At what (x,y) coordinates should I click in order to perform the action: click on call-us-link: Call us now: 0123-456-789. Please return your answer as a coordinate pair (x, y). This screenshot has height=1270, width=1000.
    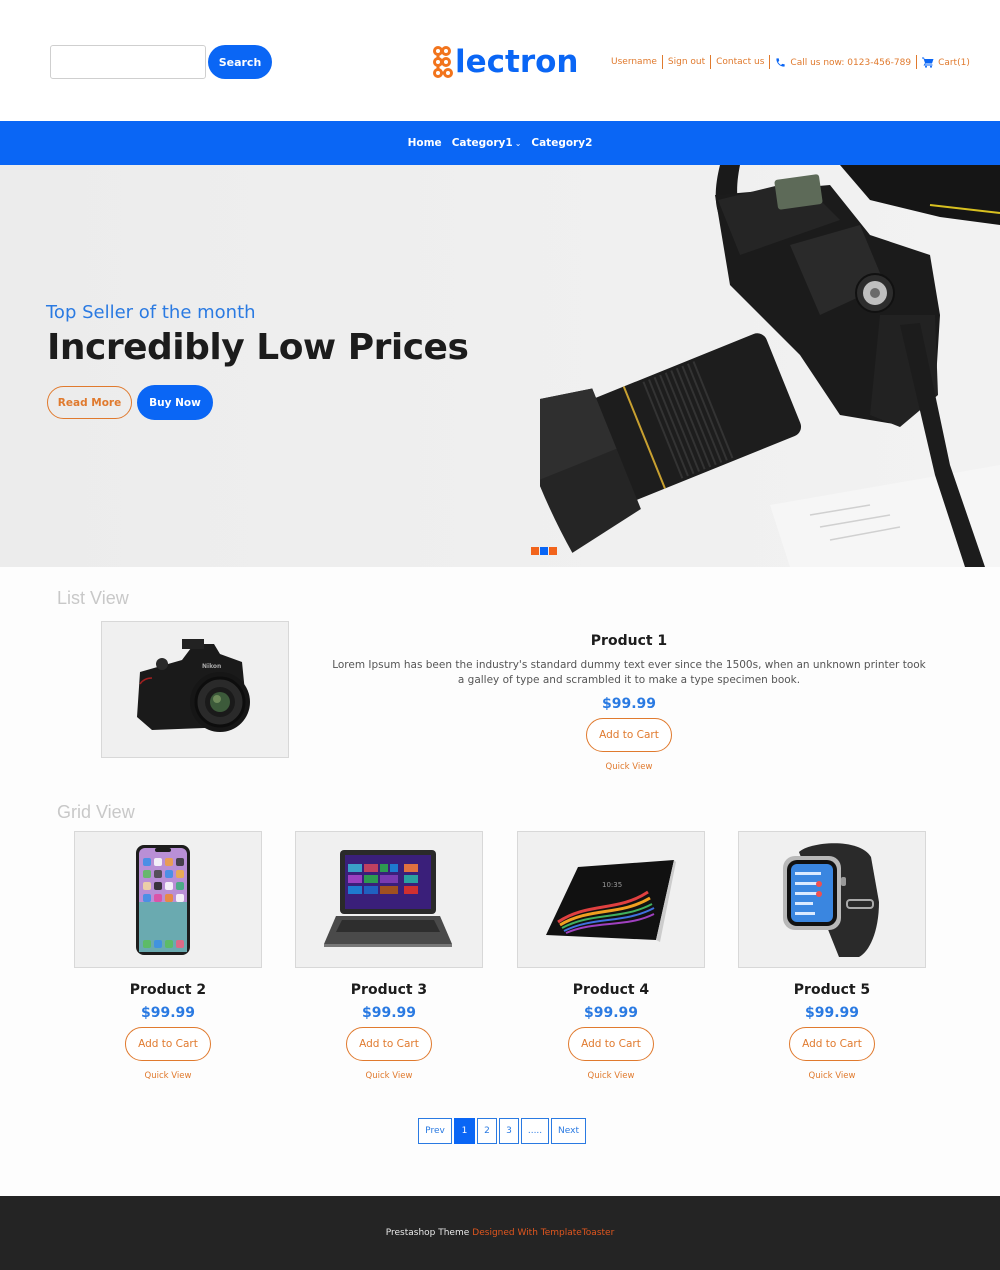
    Looking at the image, I should click on (843, 62).